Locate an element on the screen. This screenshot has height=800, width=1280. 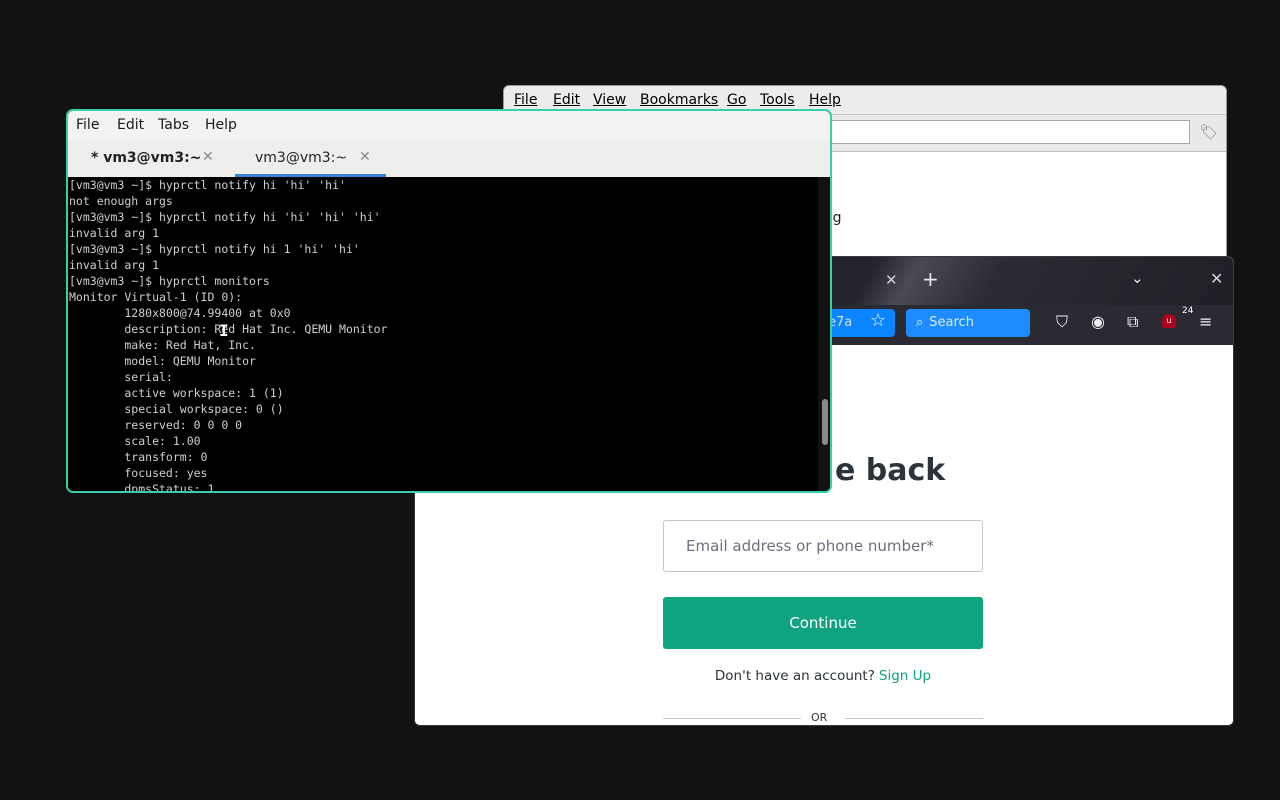
continue-button: Continue is located at coordinates (823, 623).